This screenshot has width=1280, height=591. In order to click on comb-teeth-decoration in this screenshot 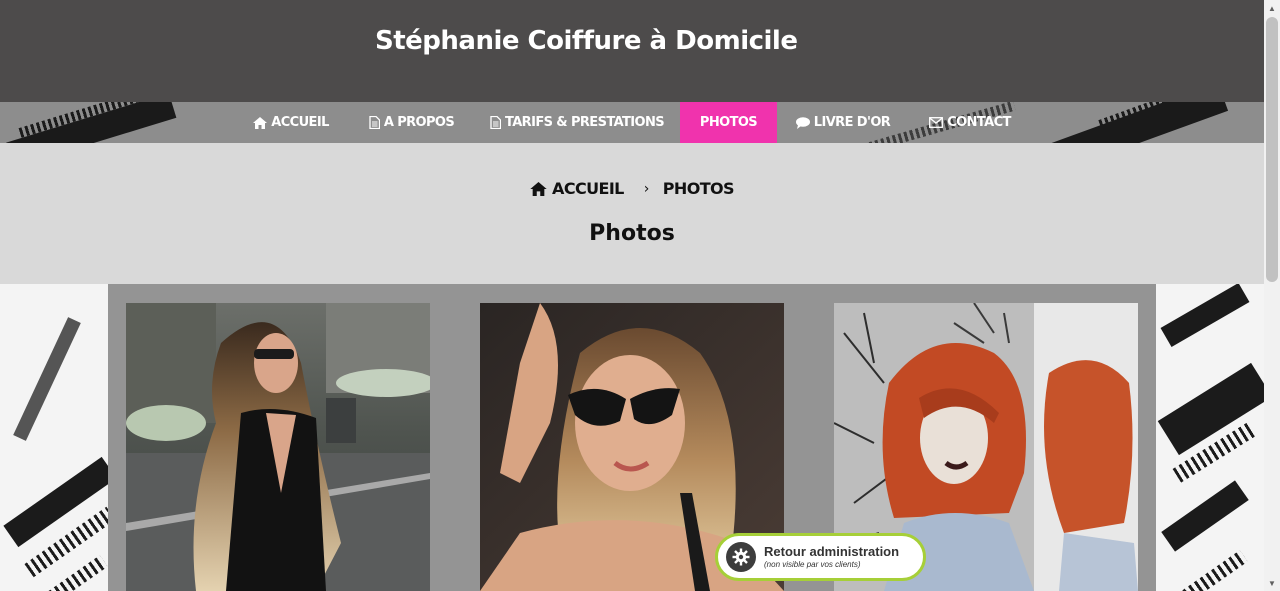, I will do `click(1215, 570)`.